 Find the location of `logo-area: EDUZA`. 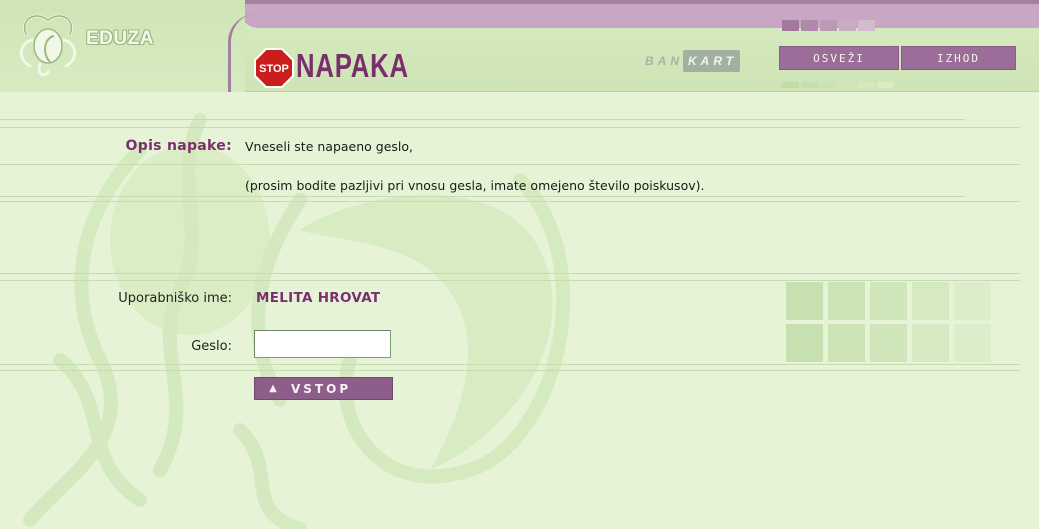

logo-area: EDUZA is located at coordinates (122, 46).